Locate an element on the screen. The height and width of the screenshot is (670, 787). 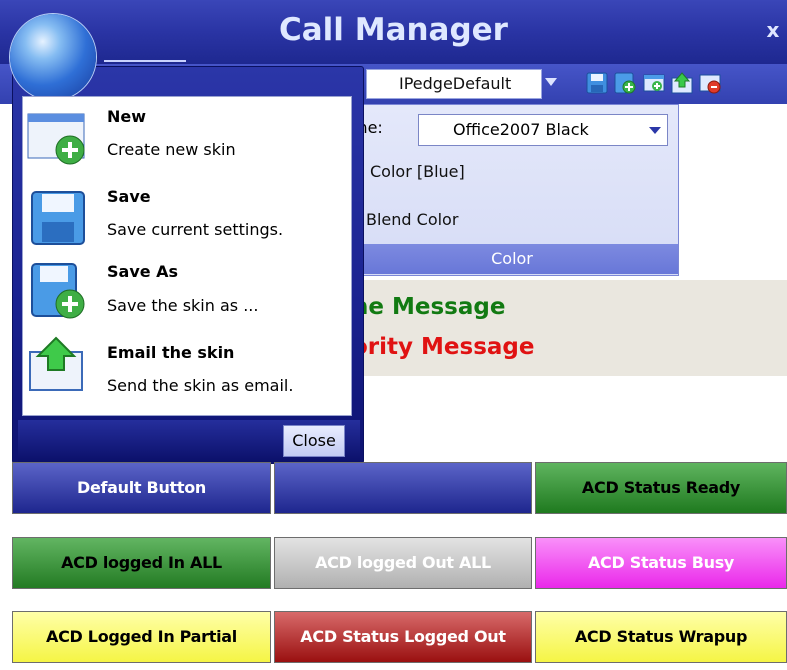
blank-button is located at coordinates (403, 488).